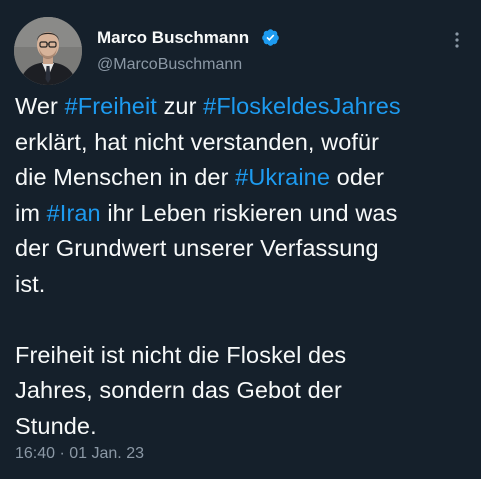 This screenshot has width=481, height=479. What do you see at coordinates (245, 285) in the screenshot?
I see `tweet-line: ist.` at bounding box center [245, 285].